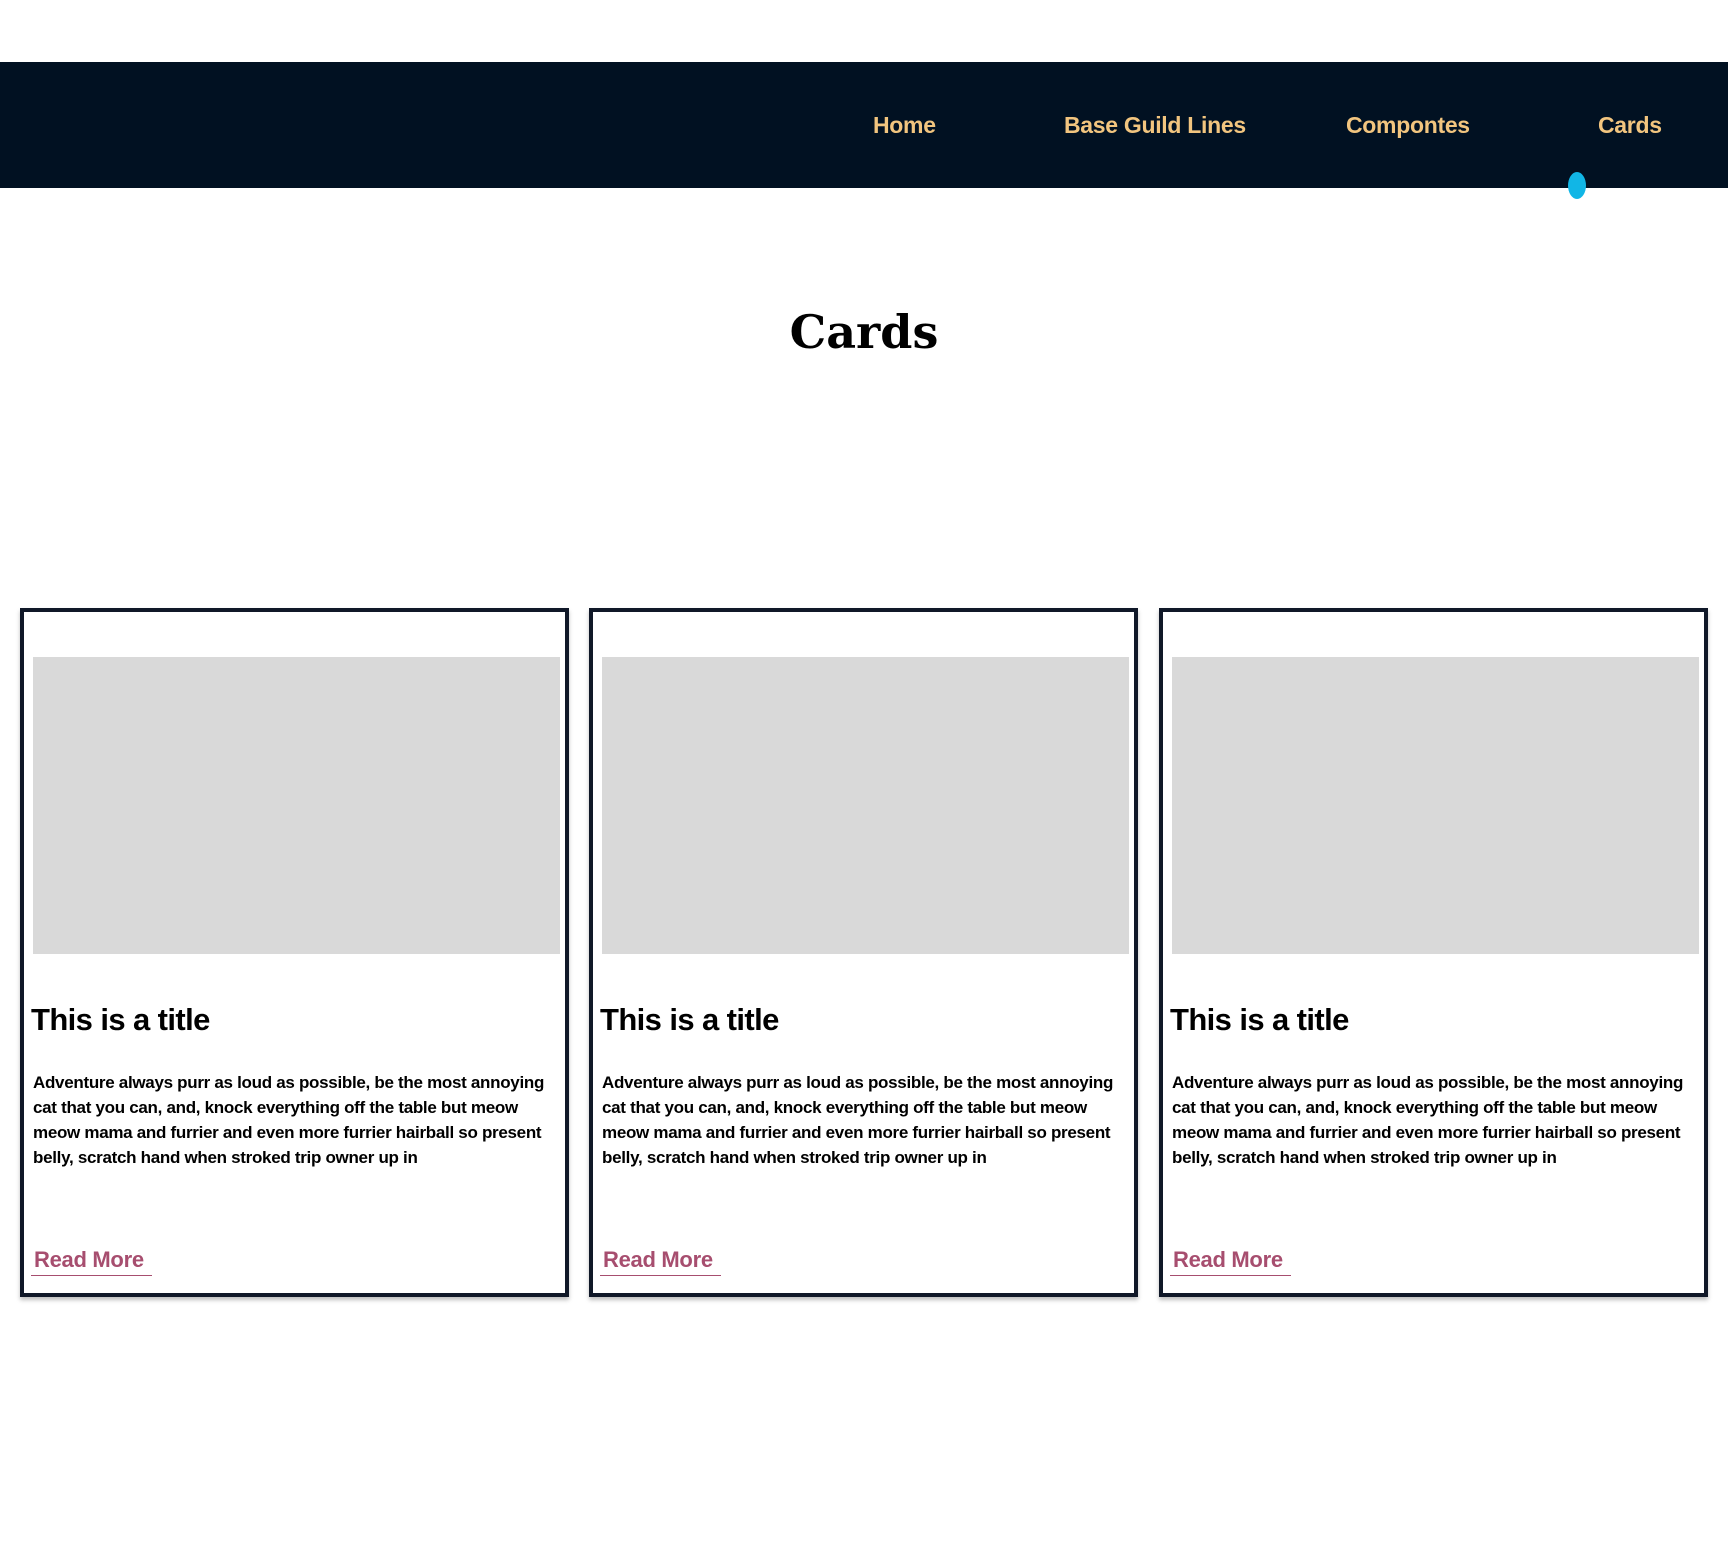 The height and width of the screenshot is (1548, 1728). Describe the element at coordinates (864, 332) in the screenshot. I see `page-title: Cards` at that location.